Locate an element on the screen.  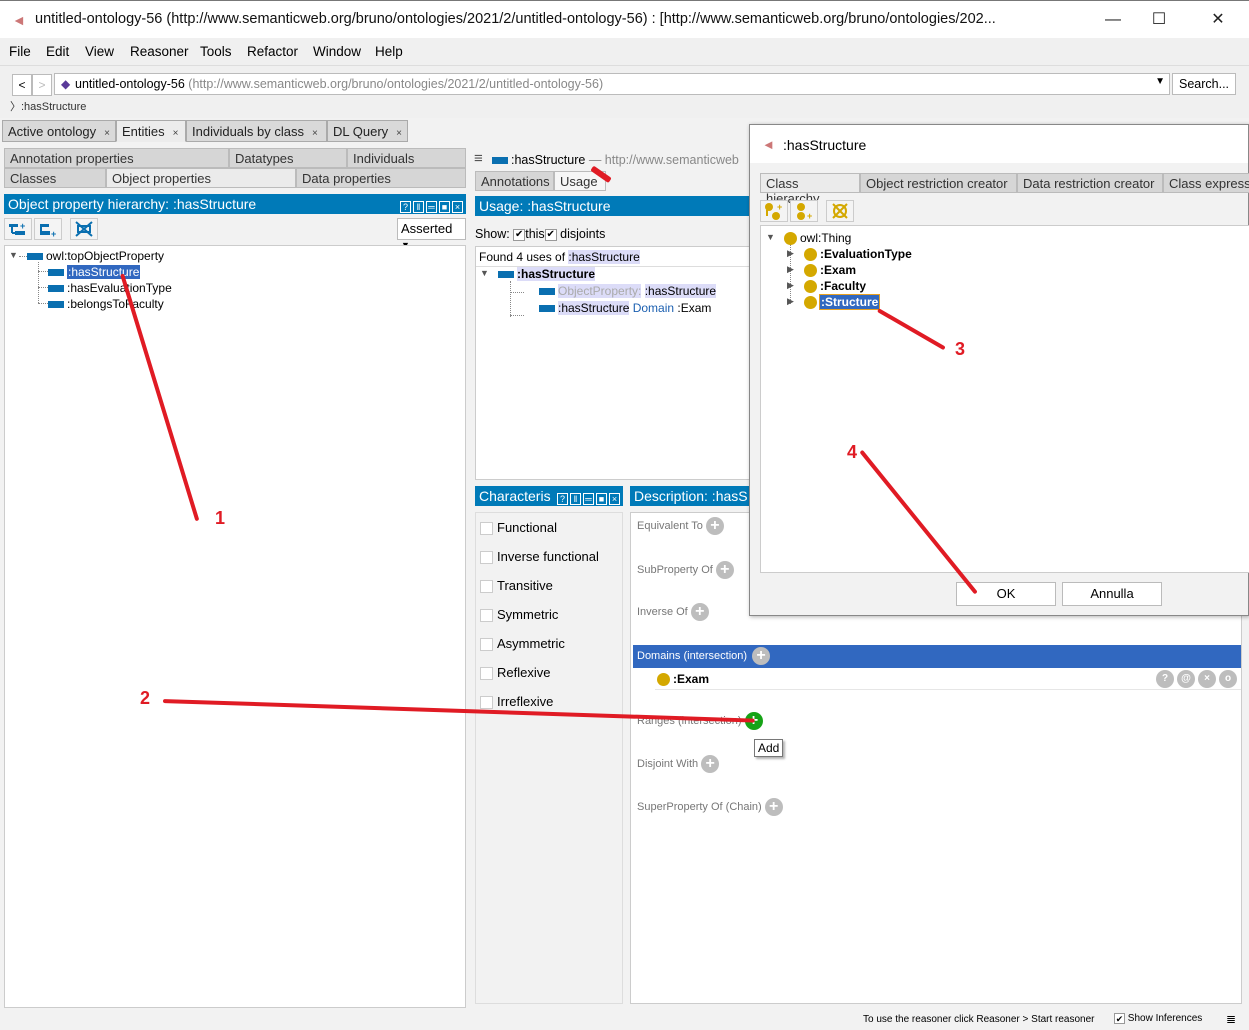
tab-dl-query: DL Query × is located at coordinates (367, 131).